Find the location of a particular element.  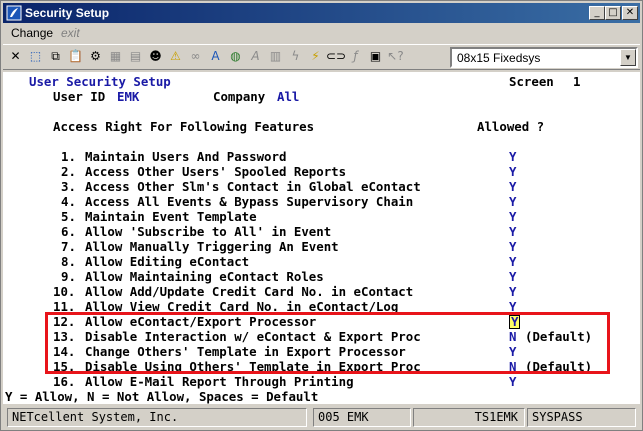

feature-label: Allow 'Subscribe to All' in Event is located at coordinates (208, 231).